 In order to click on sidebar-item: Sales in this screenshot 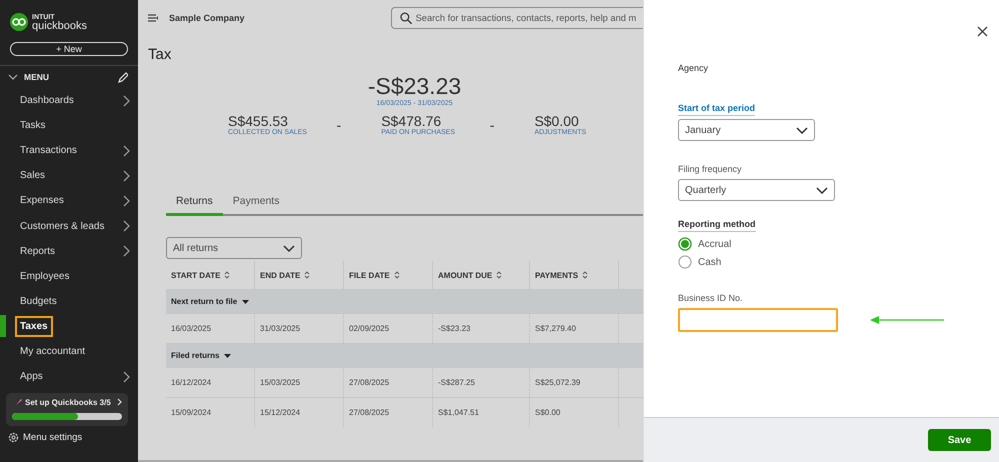, I will do `click(32, 175)`.